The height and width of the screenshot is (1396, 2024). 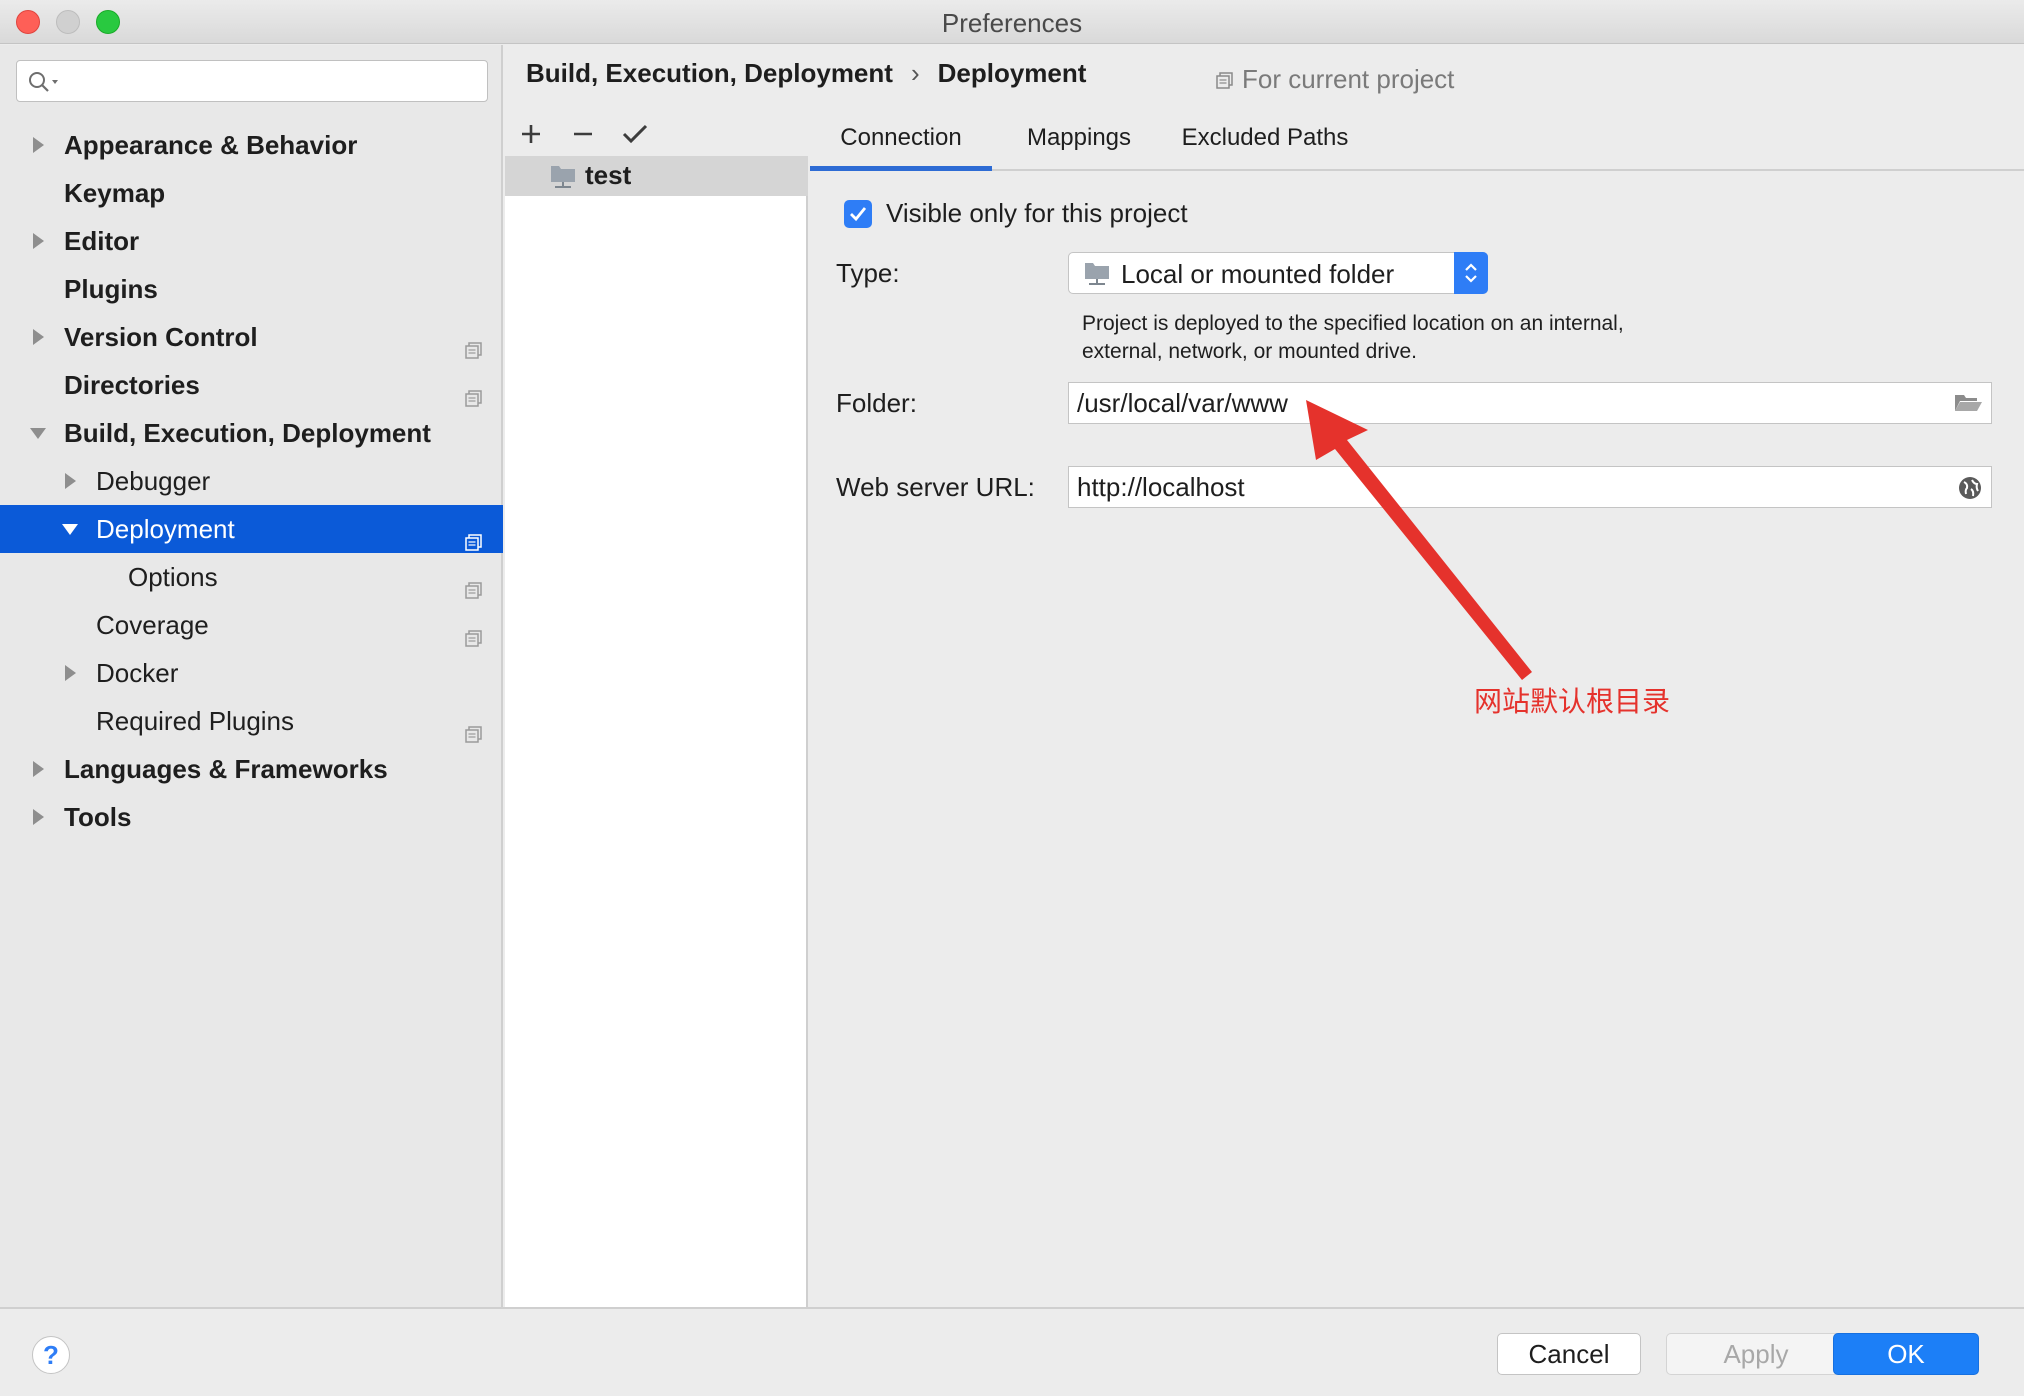 What do you see at coordinates (51, 1355) in the screenshot?
I see `help-button: ?` at bounding box center [51, 1355].